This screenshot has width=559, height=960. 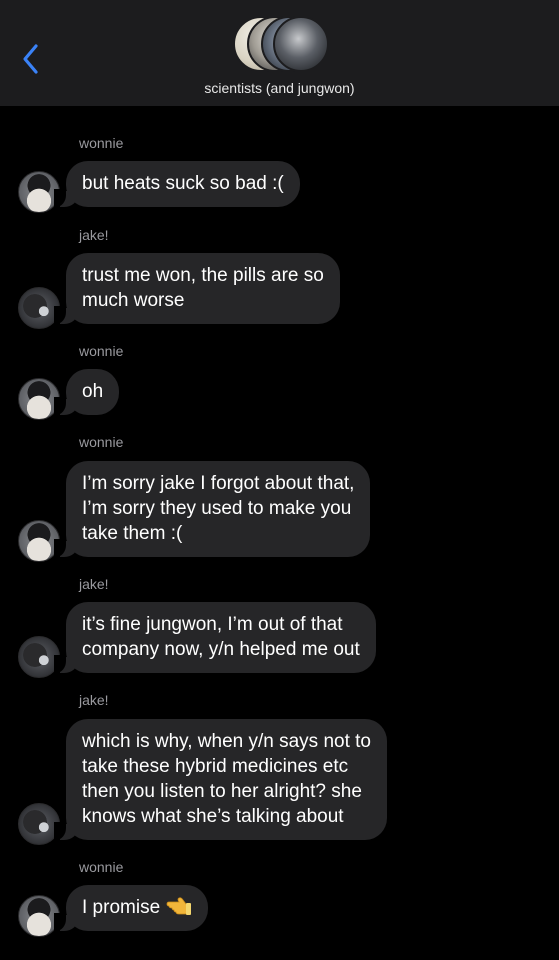 I want to click on back-chevron-icon, so click(x=32, y=59).